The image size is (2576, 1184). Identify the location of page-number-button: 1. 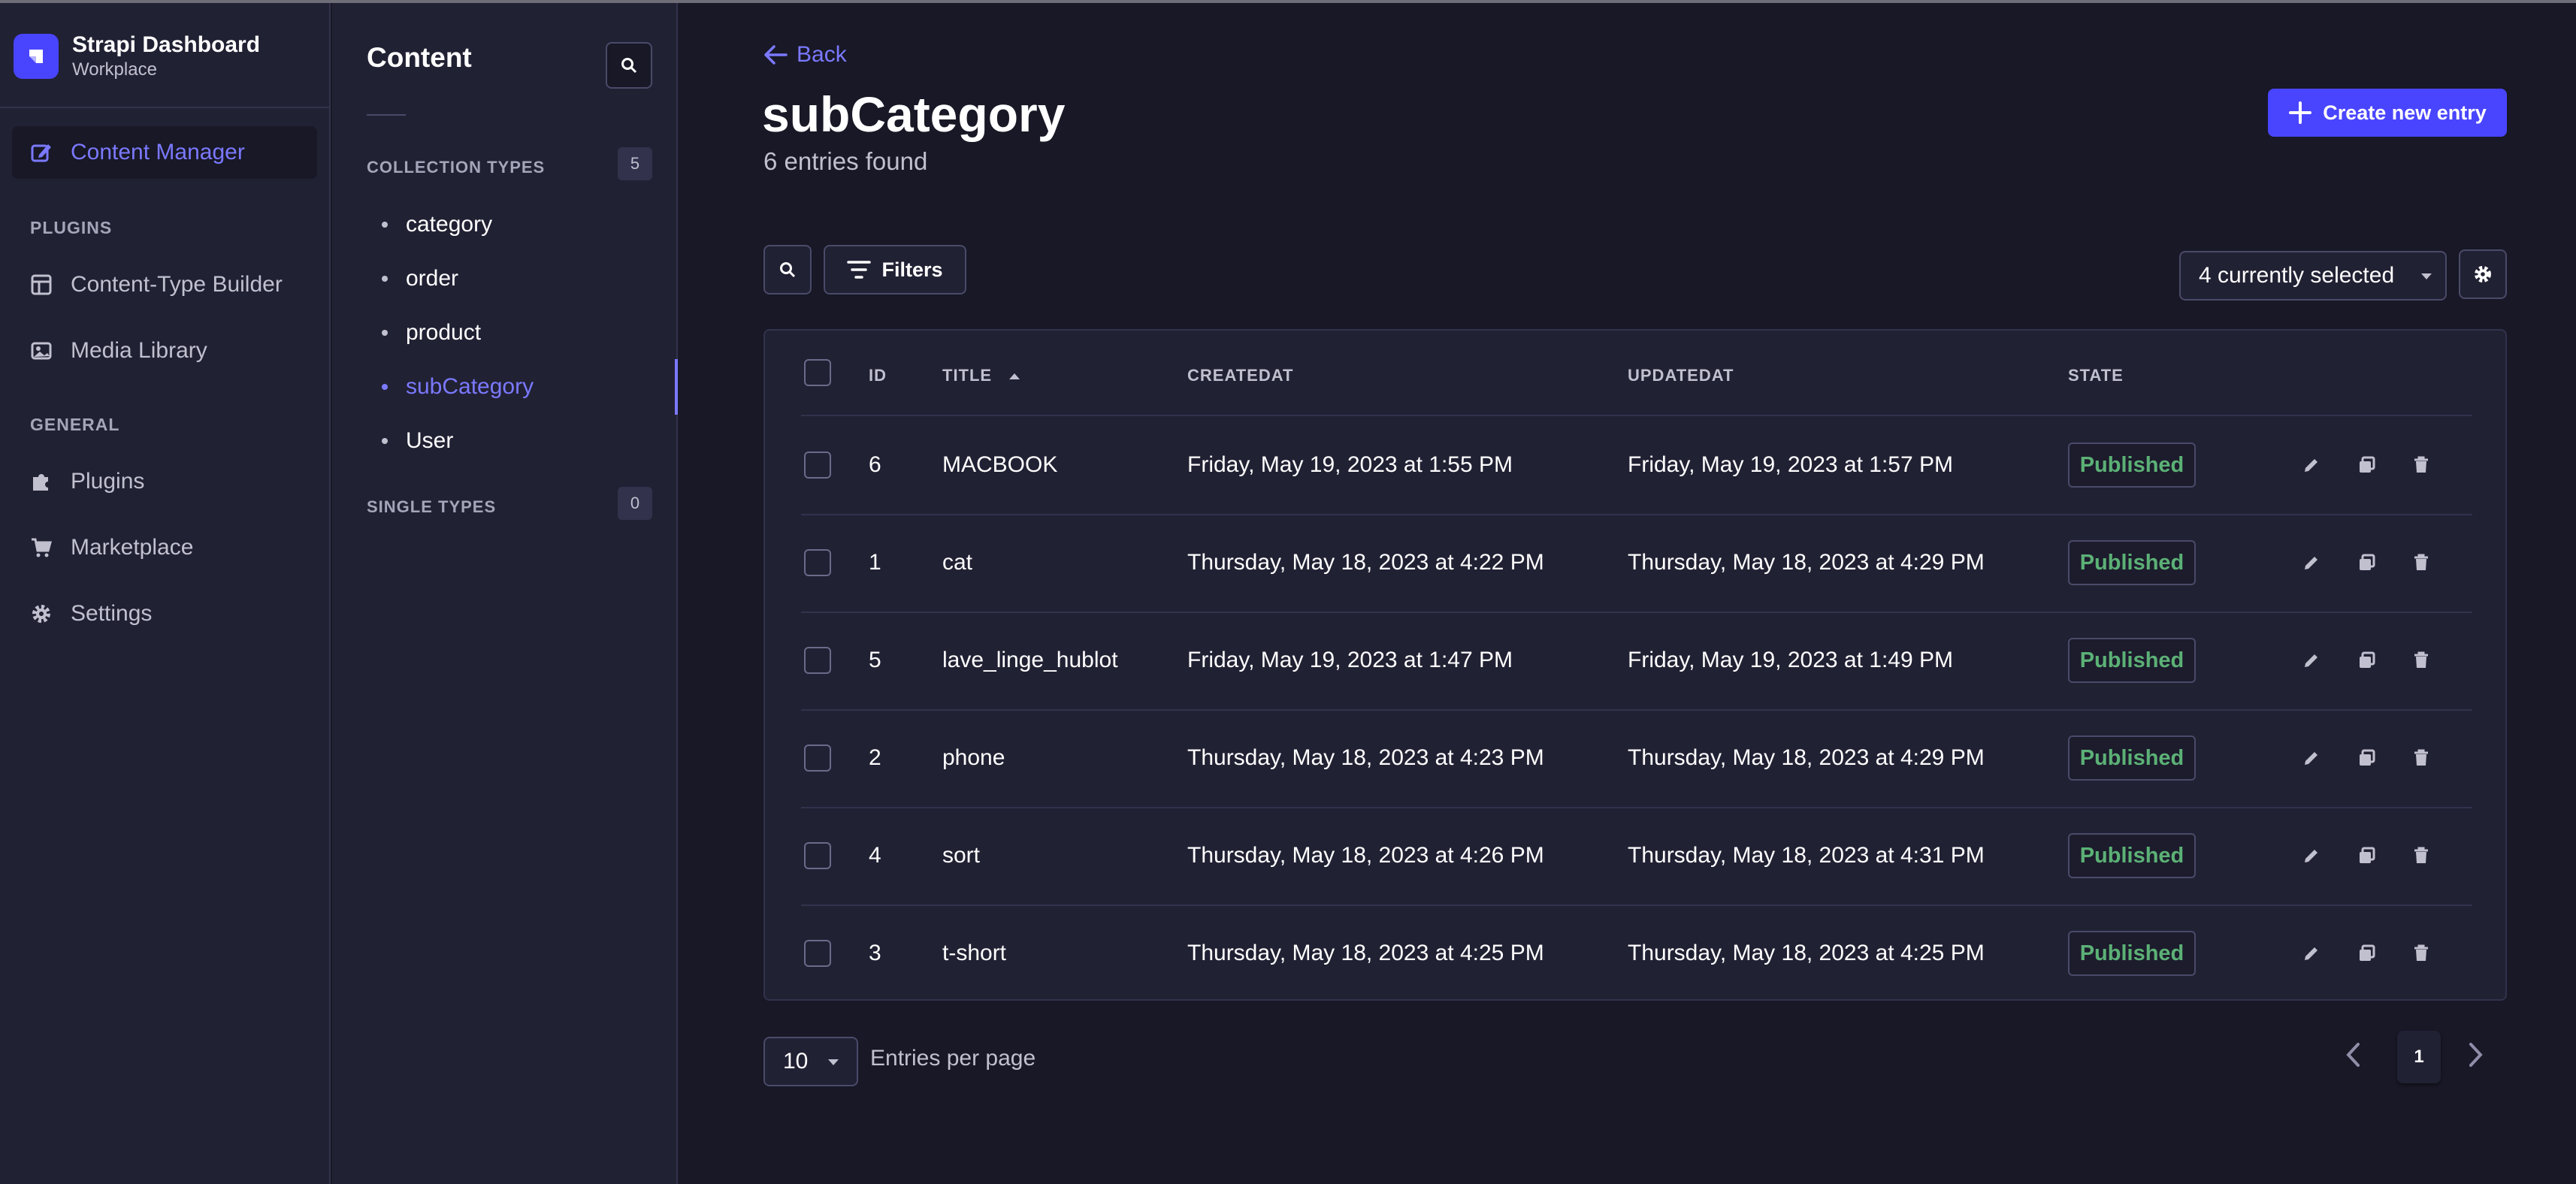
(2419, 1057).